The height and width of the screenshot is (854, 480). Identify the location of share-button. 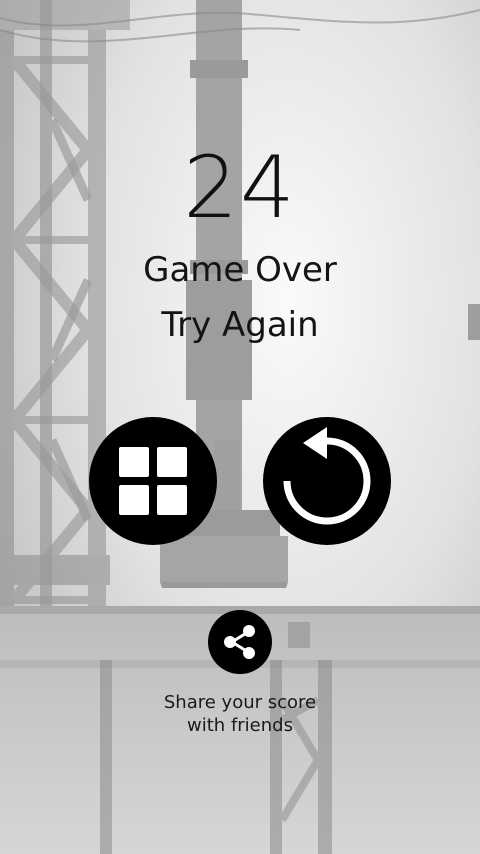
(240, 642).